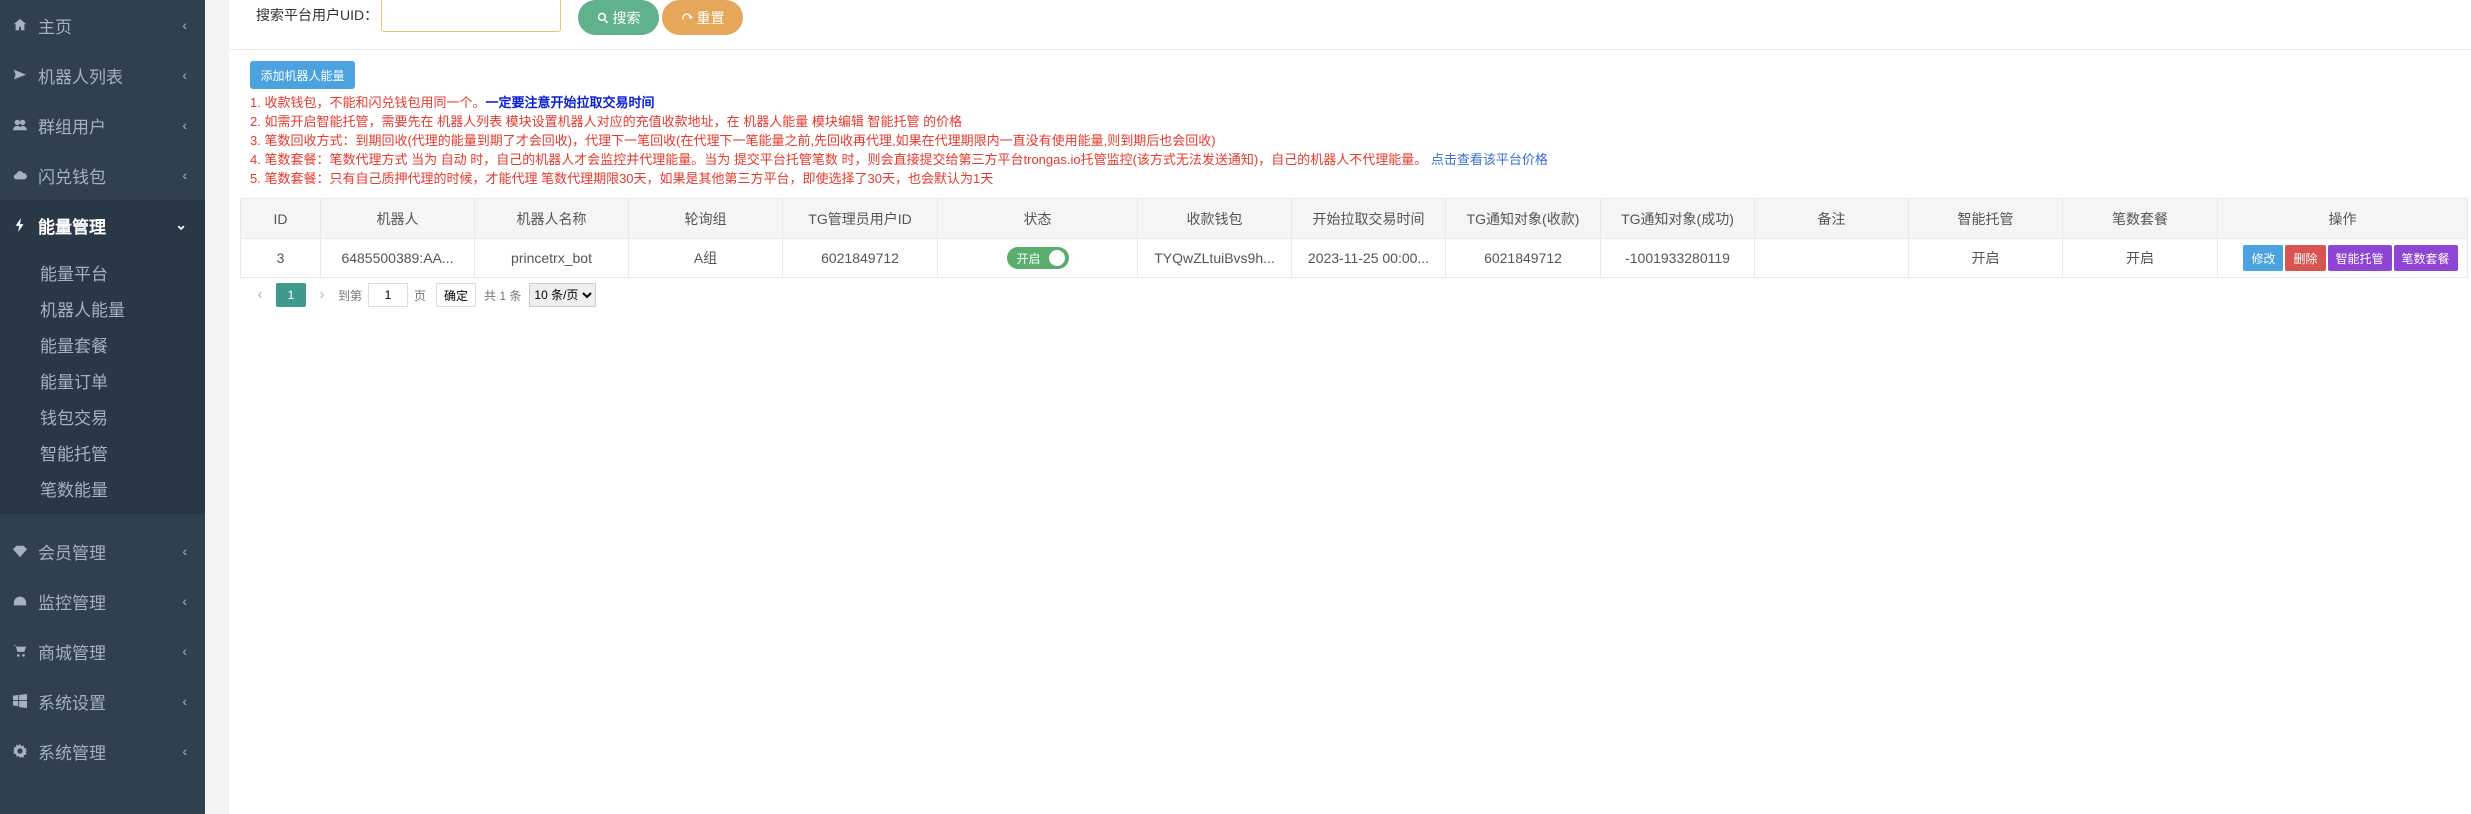 The image size is (2471, 814). I want to click on nav-label: 闪兑钱包, so click(72, 177).